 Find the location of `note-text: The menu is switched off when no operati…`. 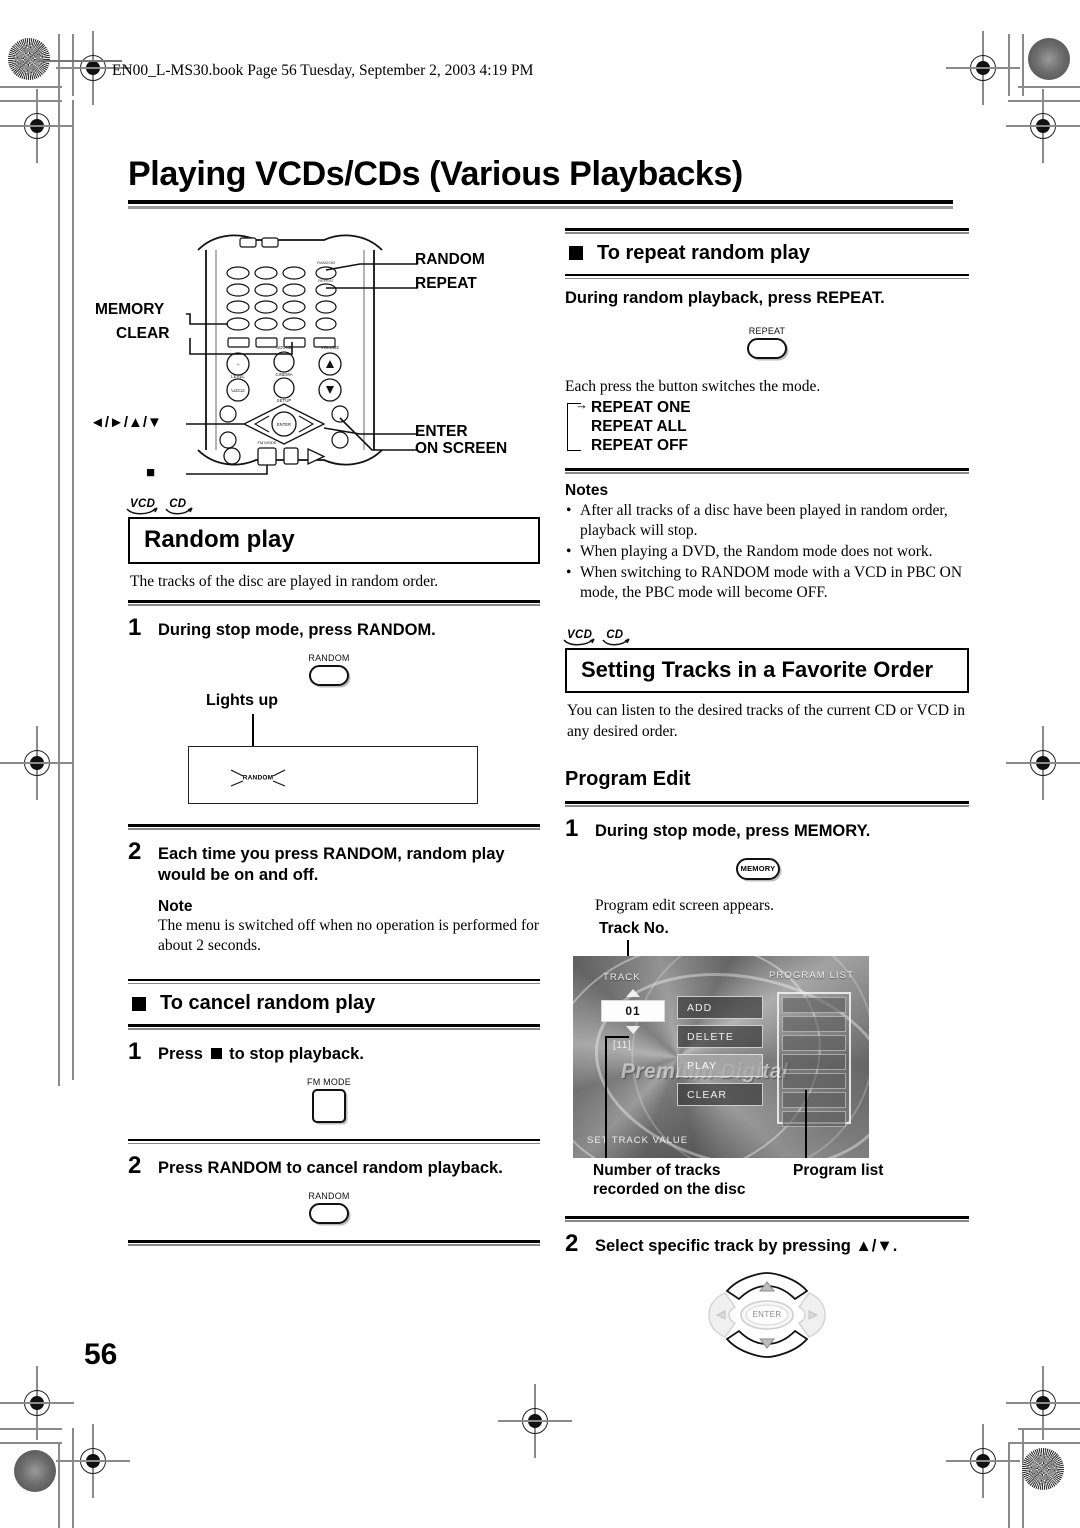

note-text: The menu is switched off when no operati… is located at coordinates (349, 935).